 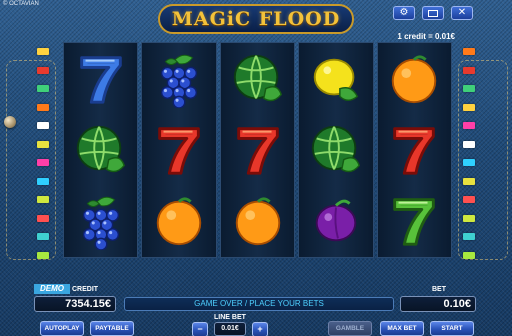 I want to click on seven-green-symbol, so click(x=414, y=221).